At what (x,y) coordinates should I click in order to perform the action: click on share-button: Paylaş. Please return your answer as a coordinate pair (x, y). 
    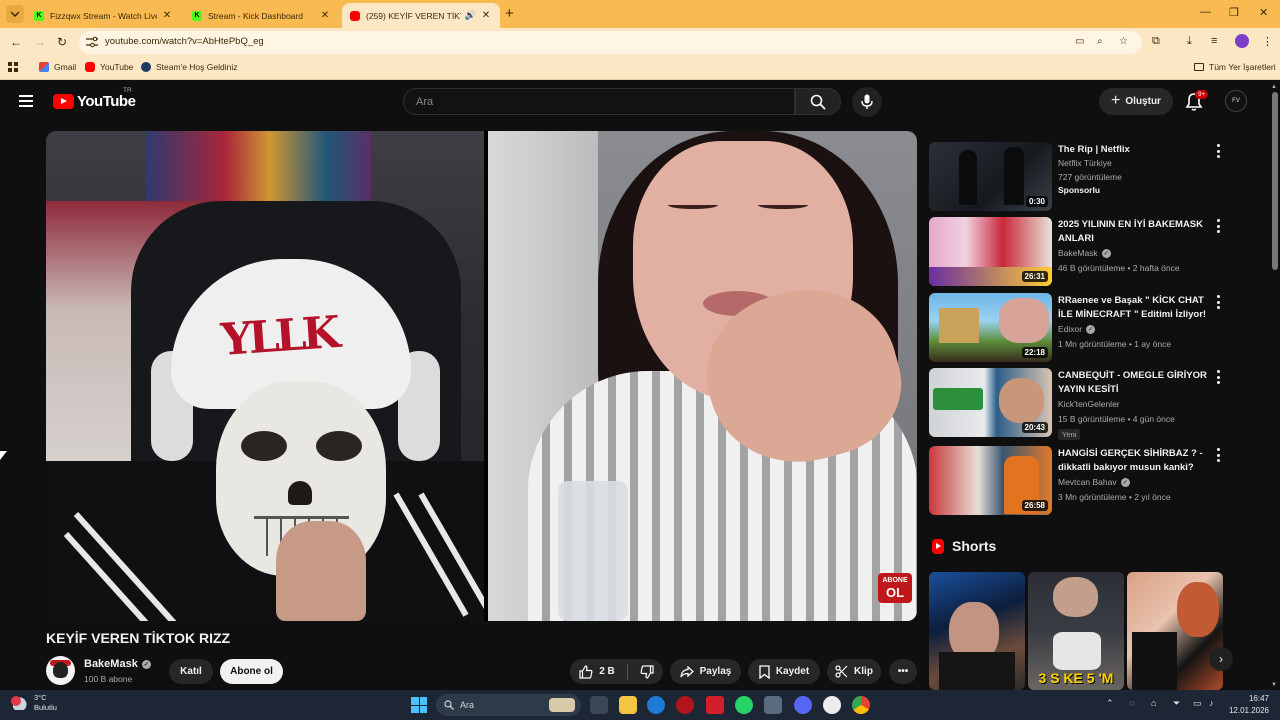
    Looking at the image, I should click on (705, 671).